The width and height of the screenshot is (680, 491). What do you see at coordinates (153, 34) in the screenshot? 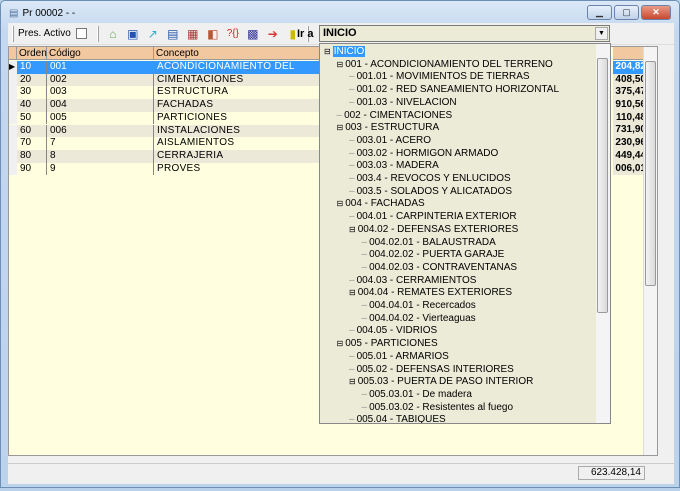
I see `edit-arrow-icon: ↗` at bounding box center [153, 34].